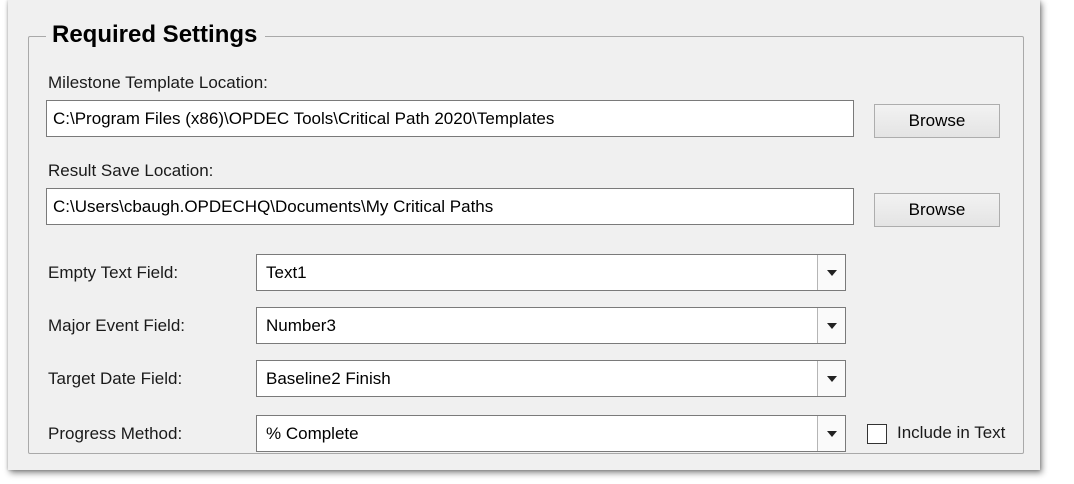  What do you see at coordinates (301, 325) in the screenshot?
I see `major-event-field-value: Number3` at bounding box center [301, 325].